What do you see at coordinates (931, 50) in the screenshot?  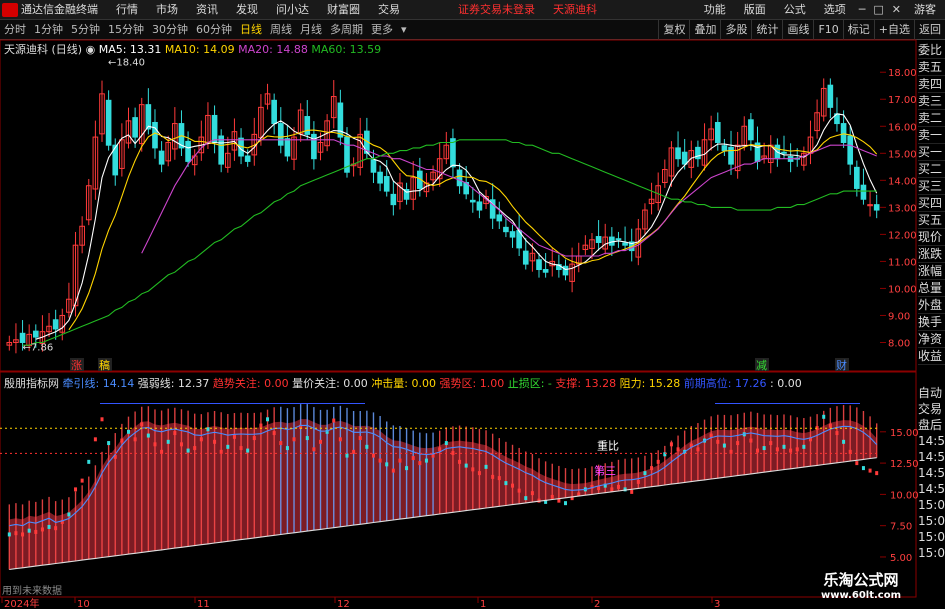 I see `side-panel-label: 委比` at bounding box center [931, 50].